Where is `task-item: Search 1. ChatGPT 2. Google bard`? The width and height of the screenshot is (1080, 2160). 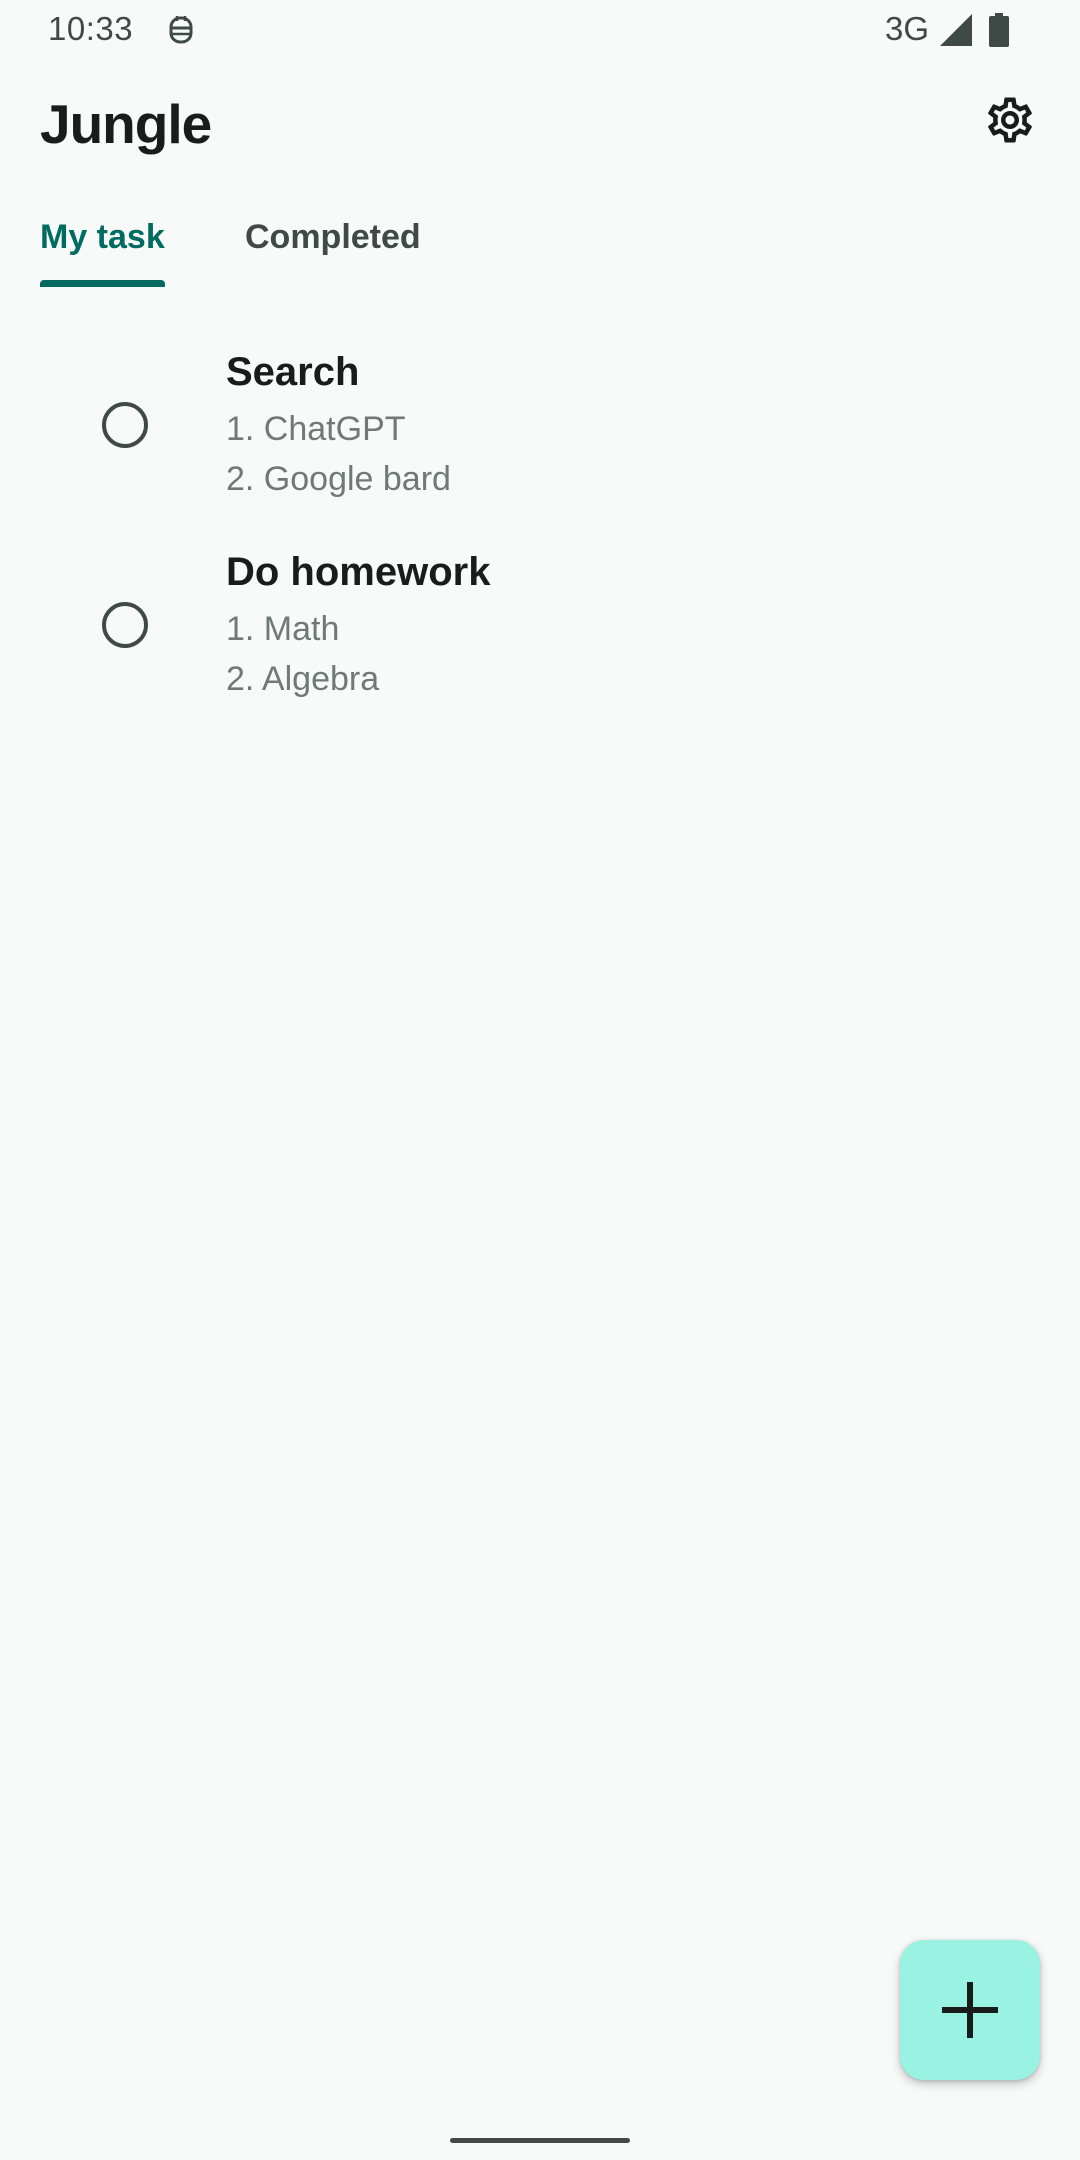 task-item: Search 1. ChatGPT 2. Google bard is located at coordinates (540, 440).